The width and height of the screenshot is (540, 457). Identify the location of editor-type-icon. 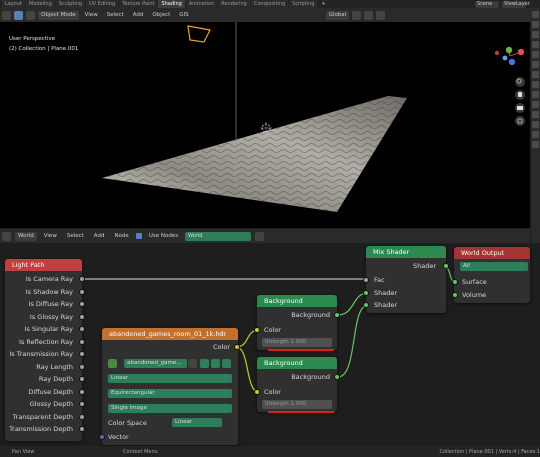
(6, 15).